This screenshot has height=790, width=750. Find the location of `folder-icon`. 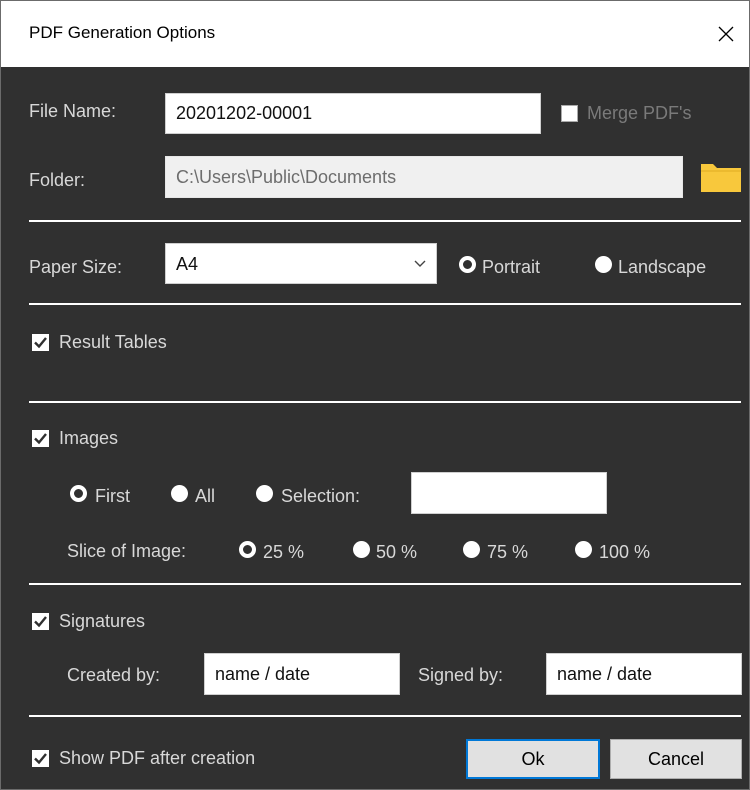

folder-icon is located at coordinates (721, 178).